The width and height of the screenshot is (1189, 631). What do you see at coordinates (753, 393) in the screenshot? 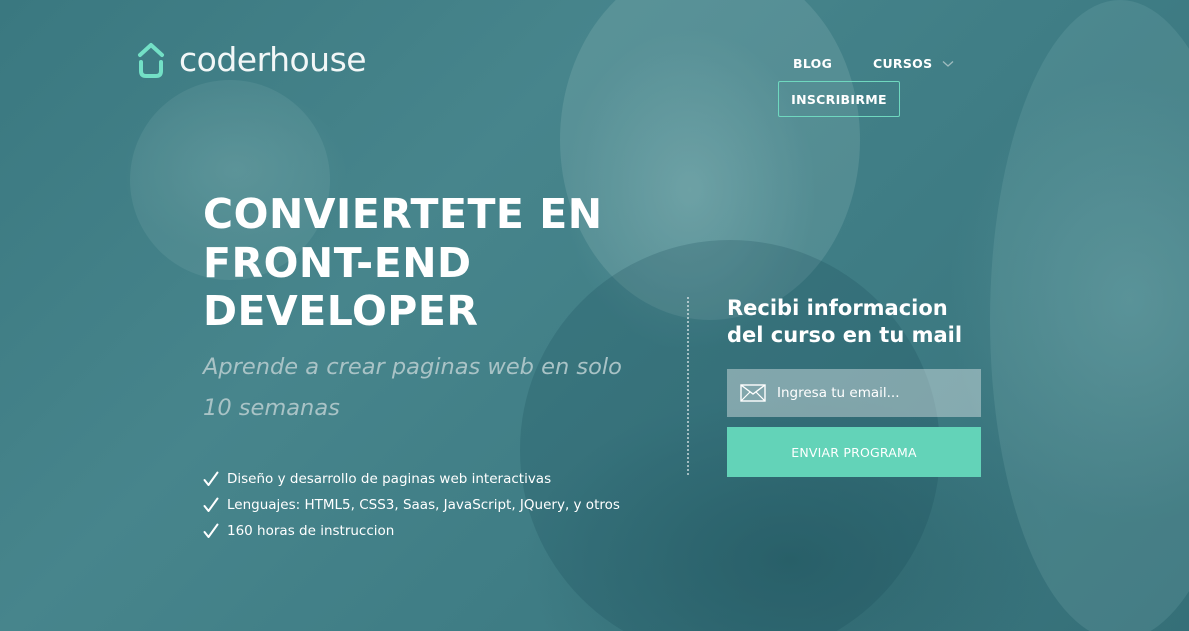
I see `envelope-icon` at bounding box center [753, 393].